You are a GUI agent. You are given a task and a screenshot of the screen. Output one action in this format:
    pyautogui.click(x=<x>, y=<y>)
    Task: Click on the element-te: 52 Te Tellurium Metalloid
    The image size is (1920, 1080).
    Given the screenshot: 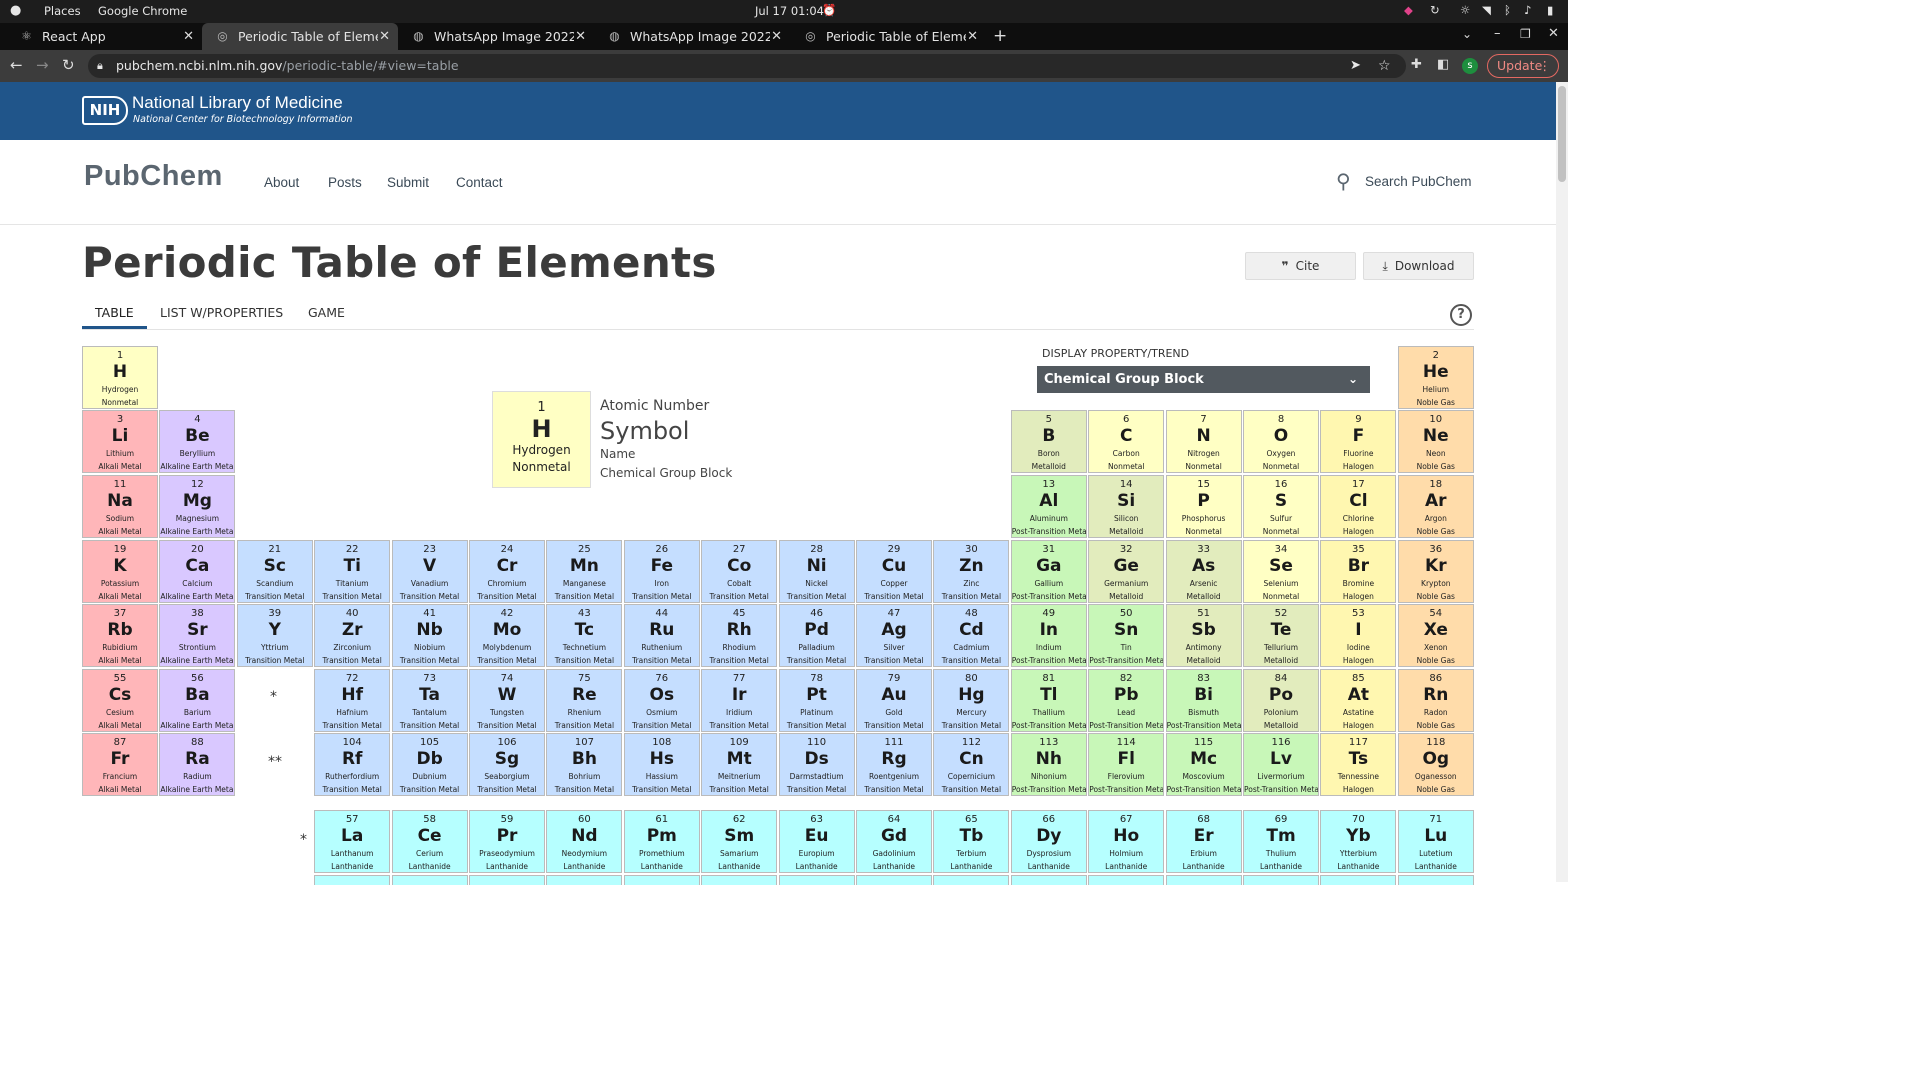 What is the action you would take?
    pyautogui.click(x=1281, y=635)
    